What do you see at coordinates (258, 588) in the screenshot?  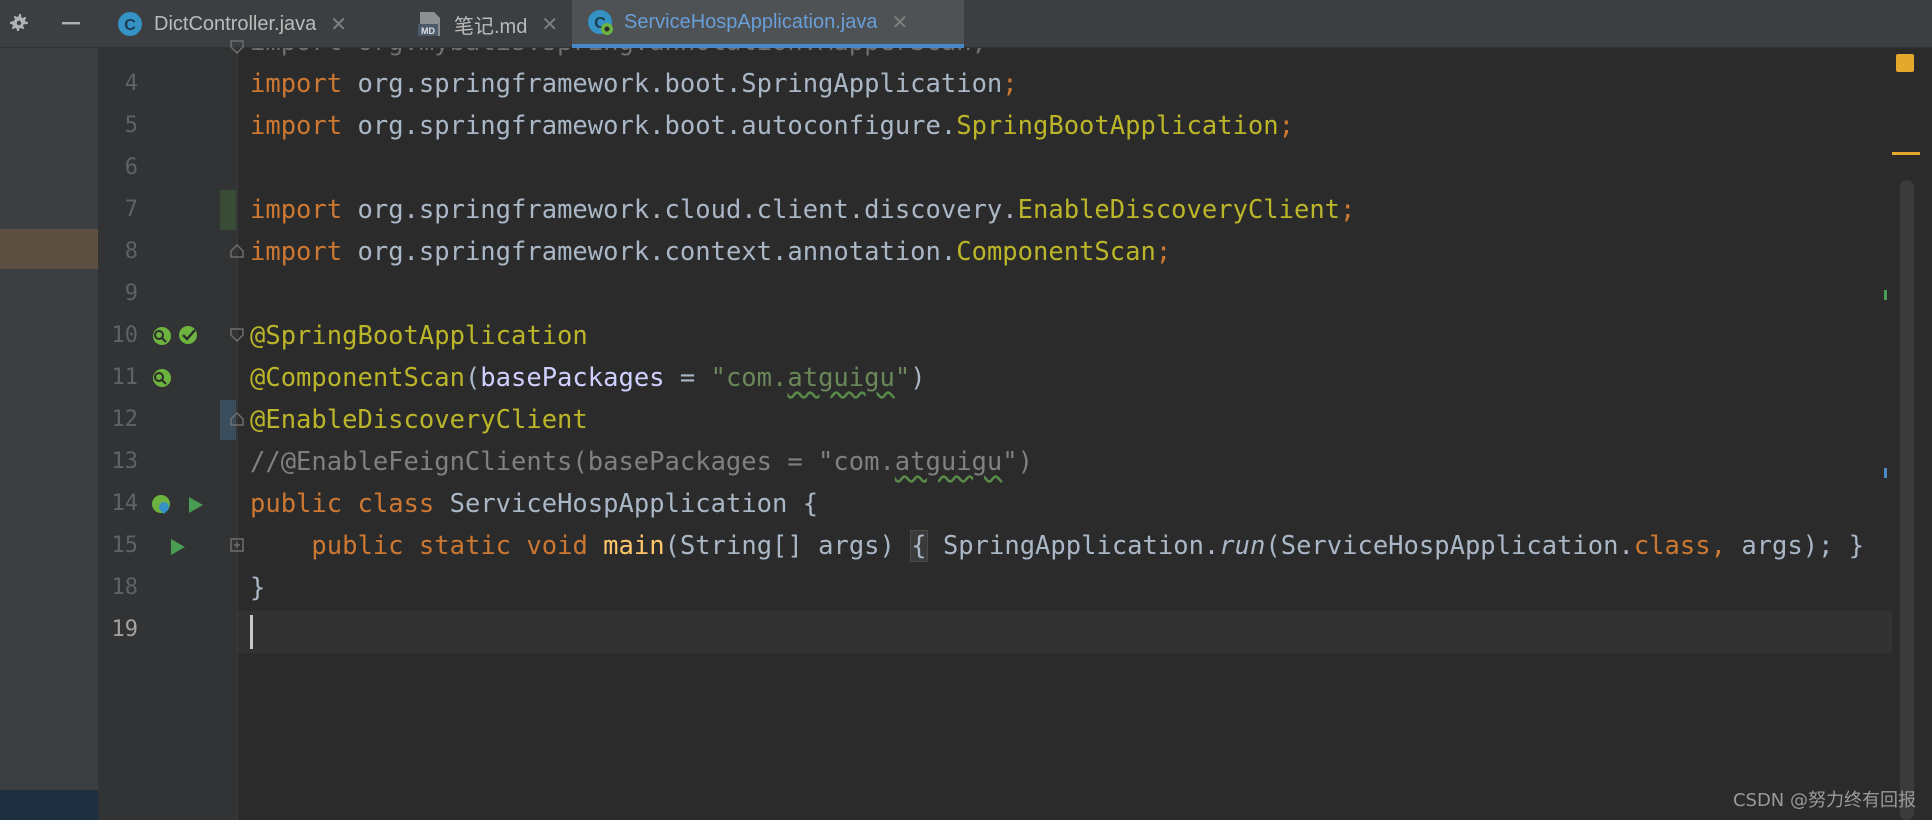 I see `code-line-18: }` at bounding box center [258, 588].